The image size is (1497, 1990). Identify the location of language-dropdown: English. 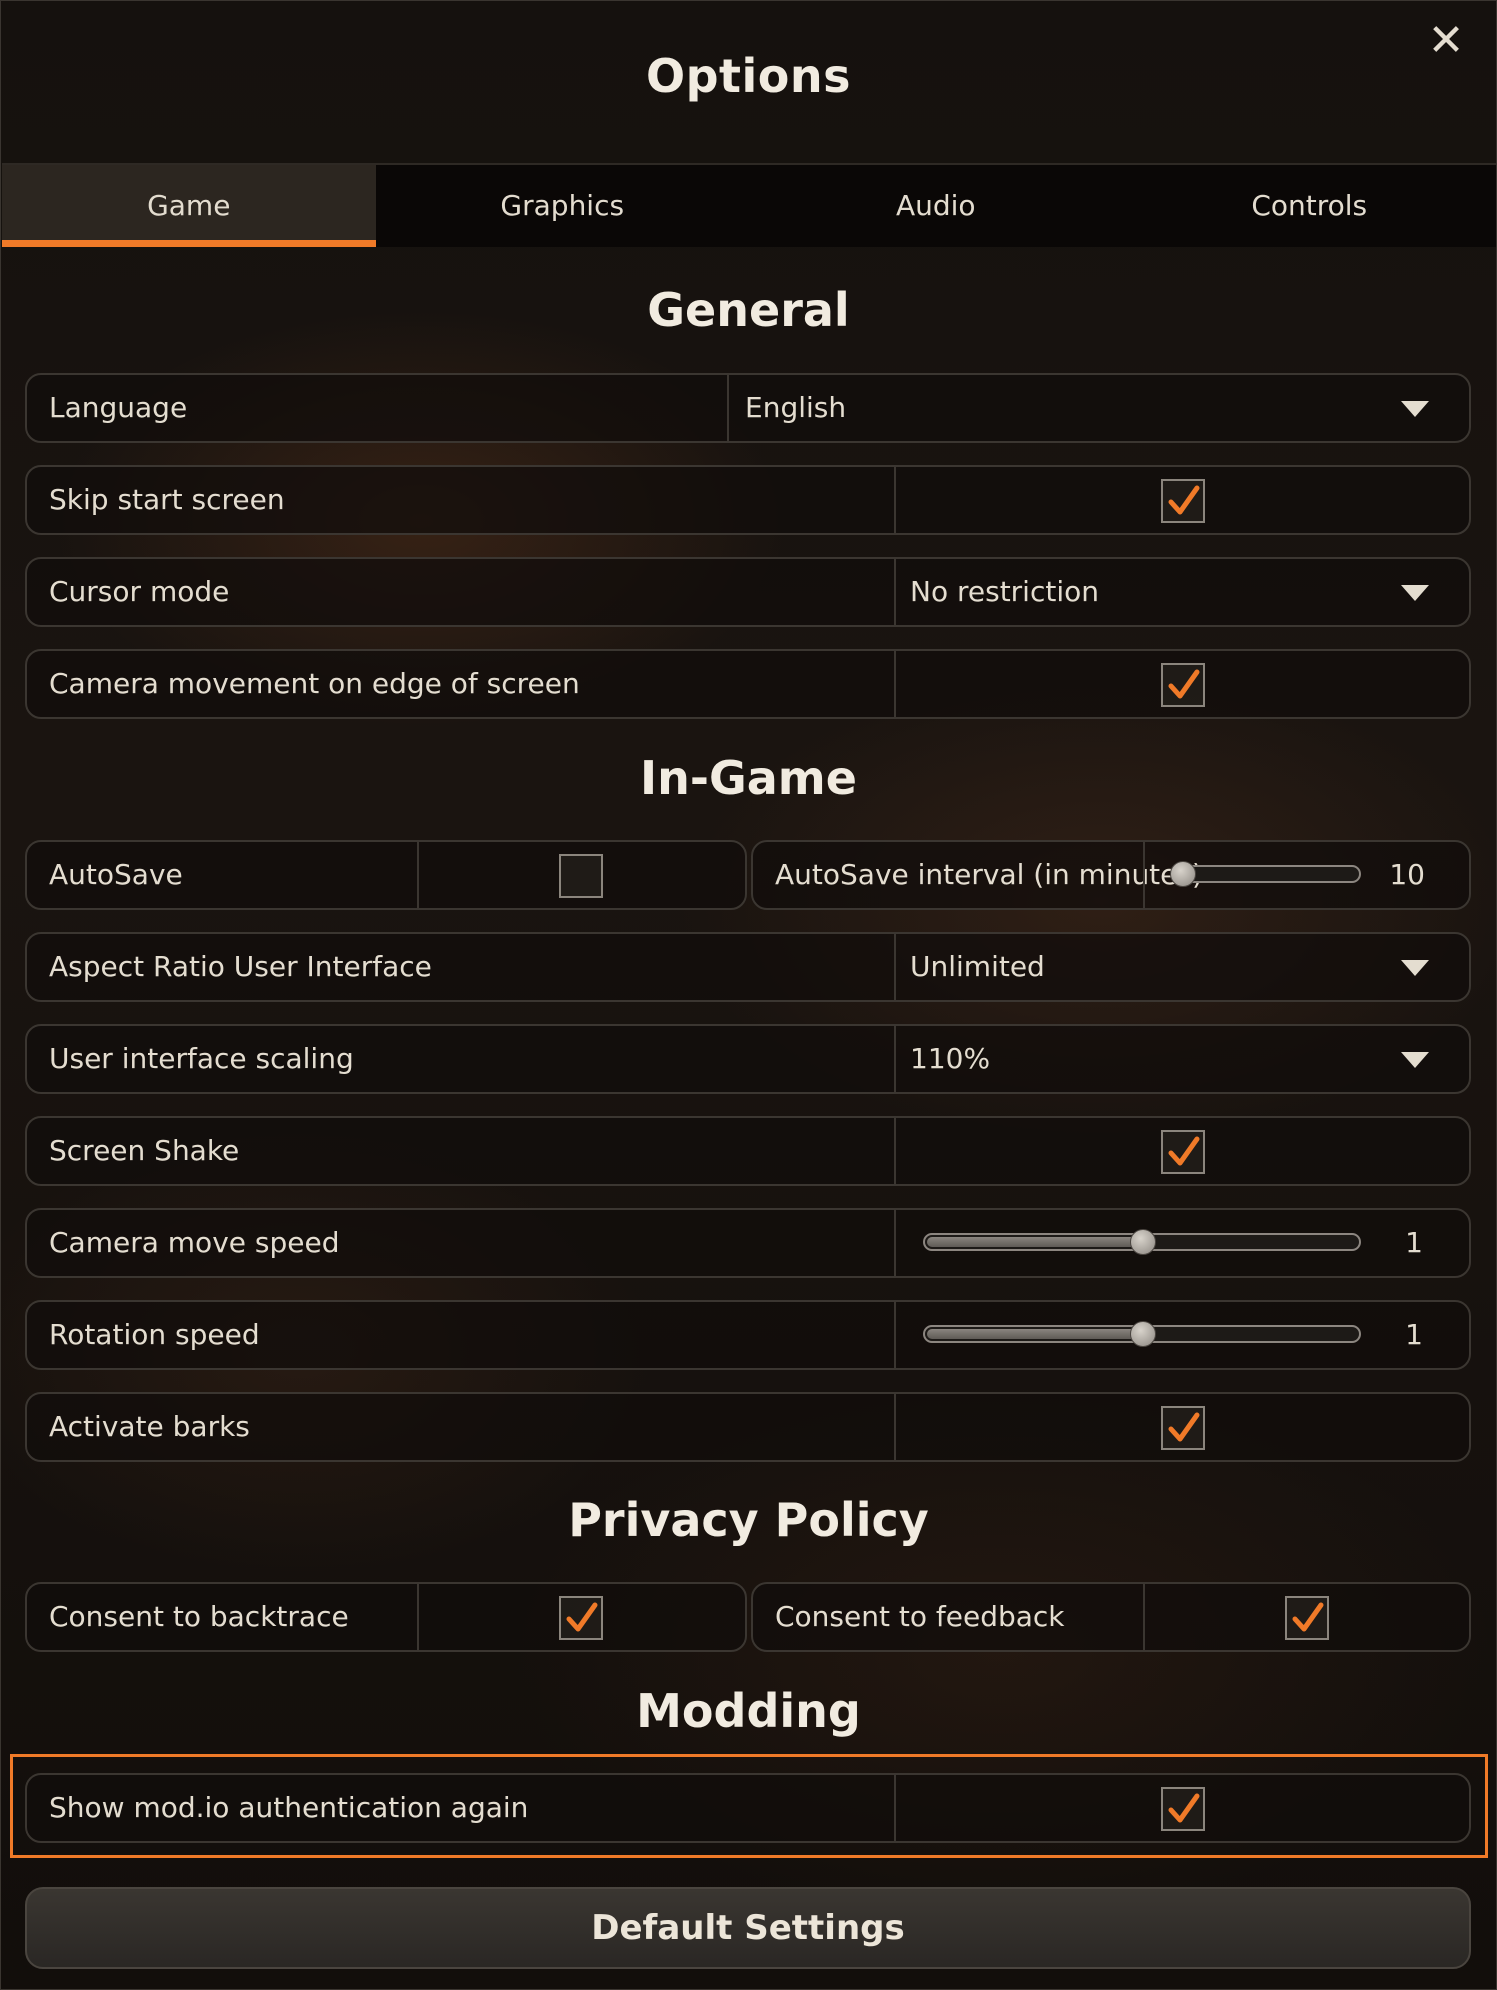
(1099, 408).